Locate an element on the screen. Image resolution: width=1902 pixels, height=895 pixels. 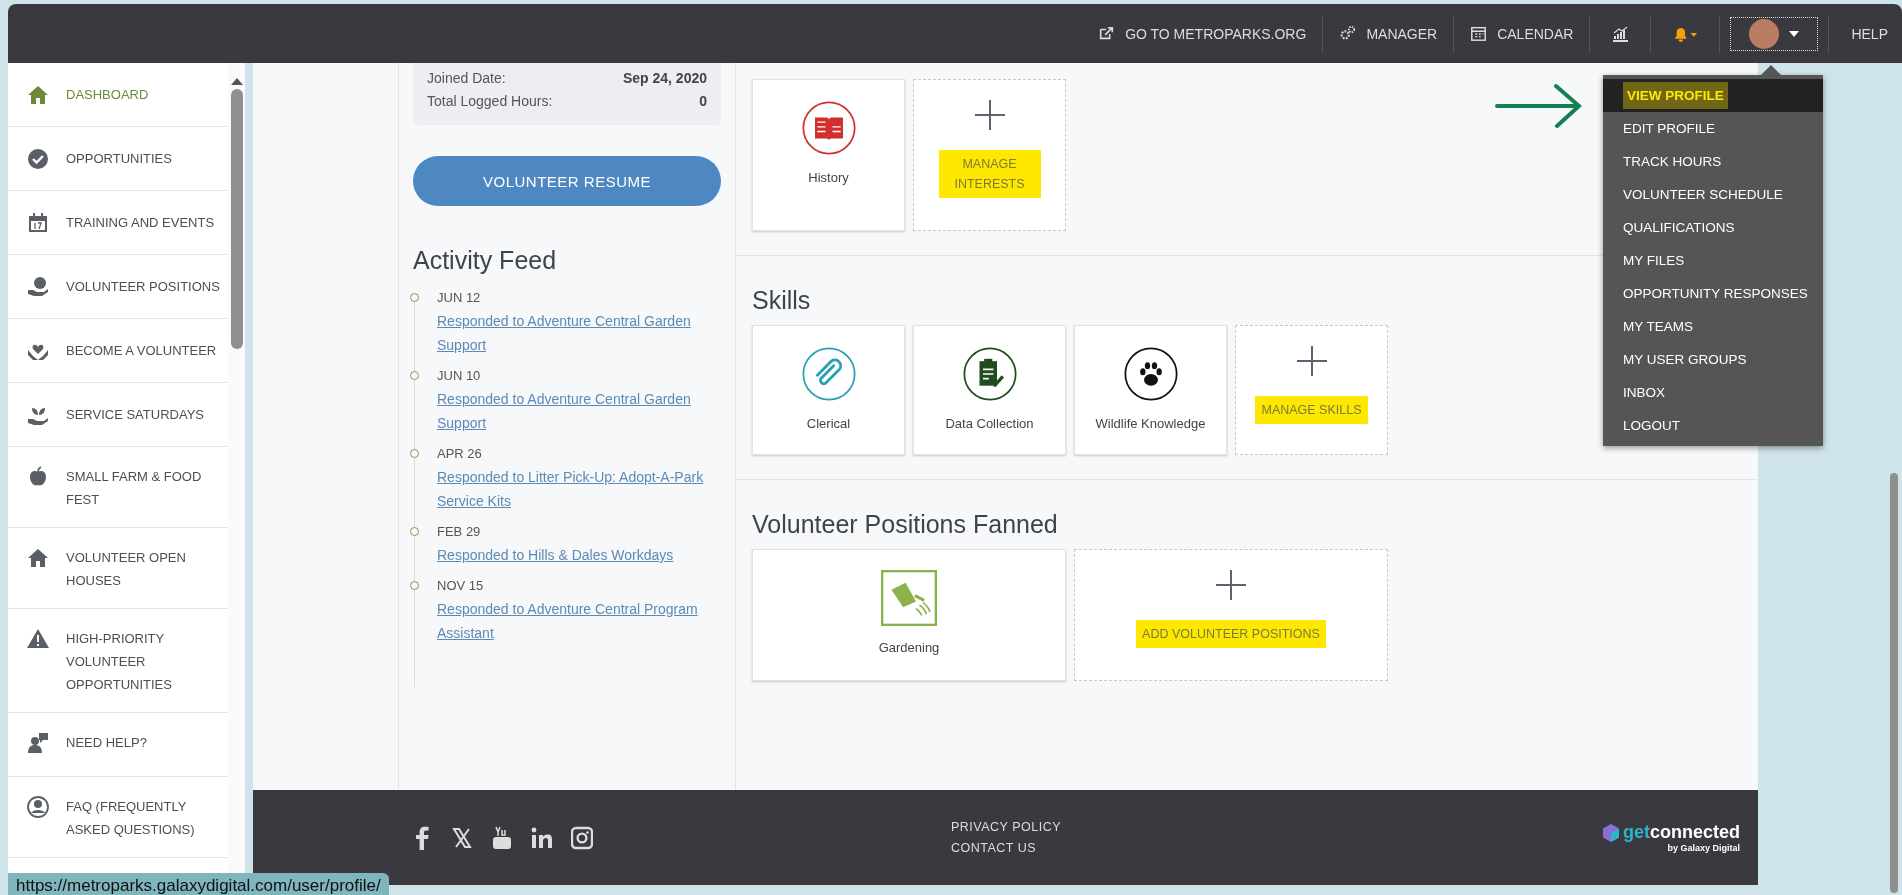
menu-item: QUALIFICATIONS is located at coordinates (1713, 227).